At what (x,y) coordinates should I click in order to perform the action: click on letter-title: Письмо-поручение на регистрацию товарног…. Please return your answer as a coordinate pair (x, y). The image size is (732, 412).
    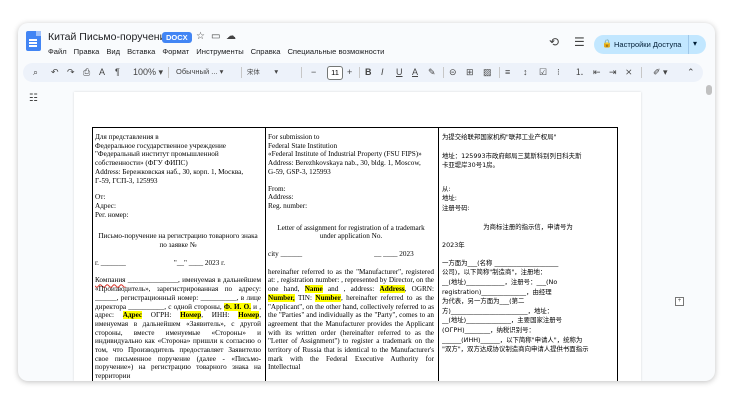
    Looking at the image, I should click on (178, 236).